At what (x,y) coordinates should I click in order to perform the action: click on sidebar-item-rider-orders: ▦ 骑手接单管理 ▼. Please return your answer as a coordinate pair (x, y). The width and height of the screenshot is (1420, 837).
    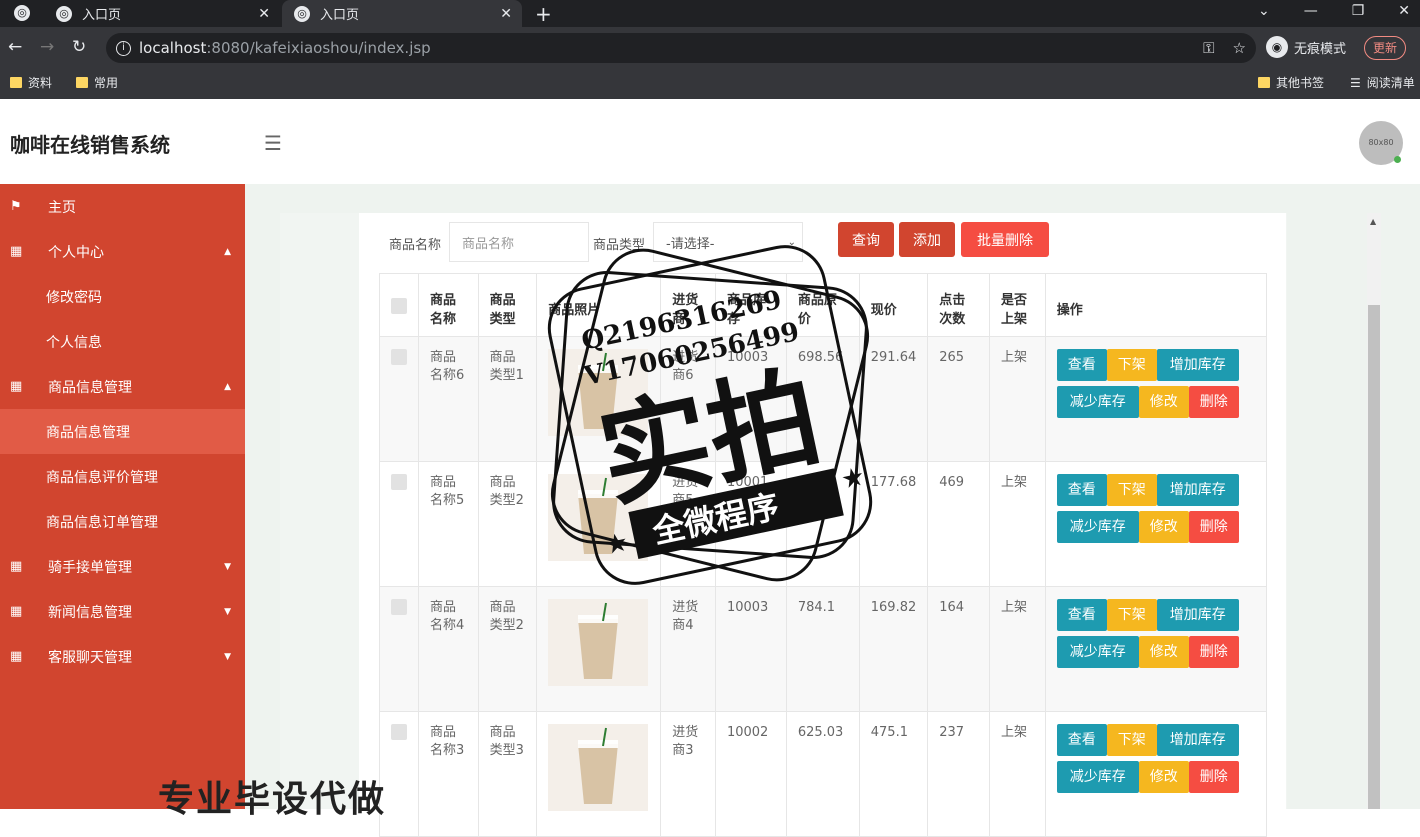
    Looking at the image, I should click on (122, 566).